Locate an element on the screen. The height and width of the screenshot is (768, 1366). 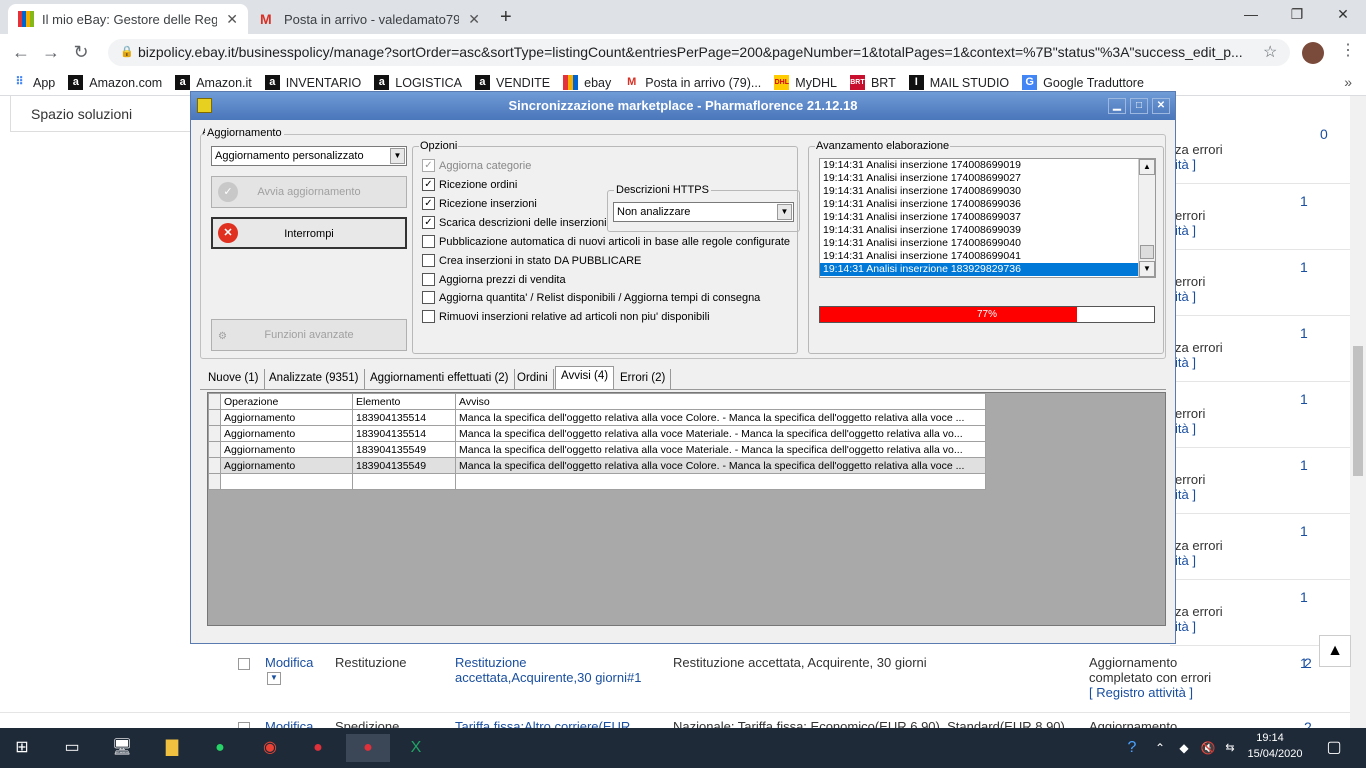
option-aggiorna-prezzi: Aggiorna prezzi di vendita is located at coordinates (494, 279).